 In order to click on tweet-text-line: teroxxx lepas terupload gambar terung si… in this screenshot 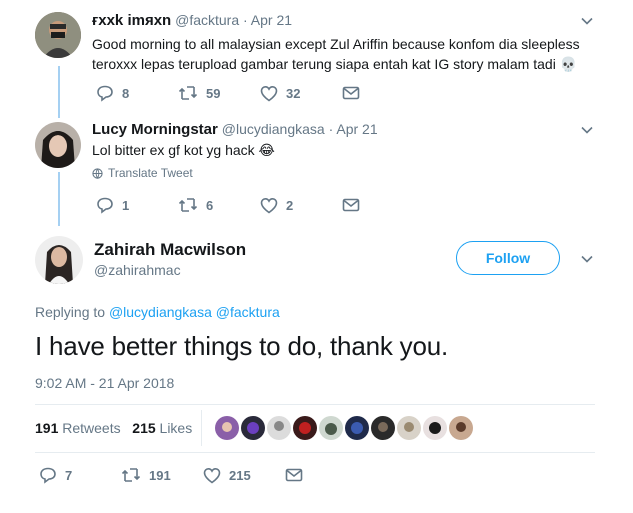, I will do `click(335, 64)`.